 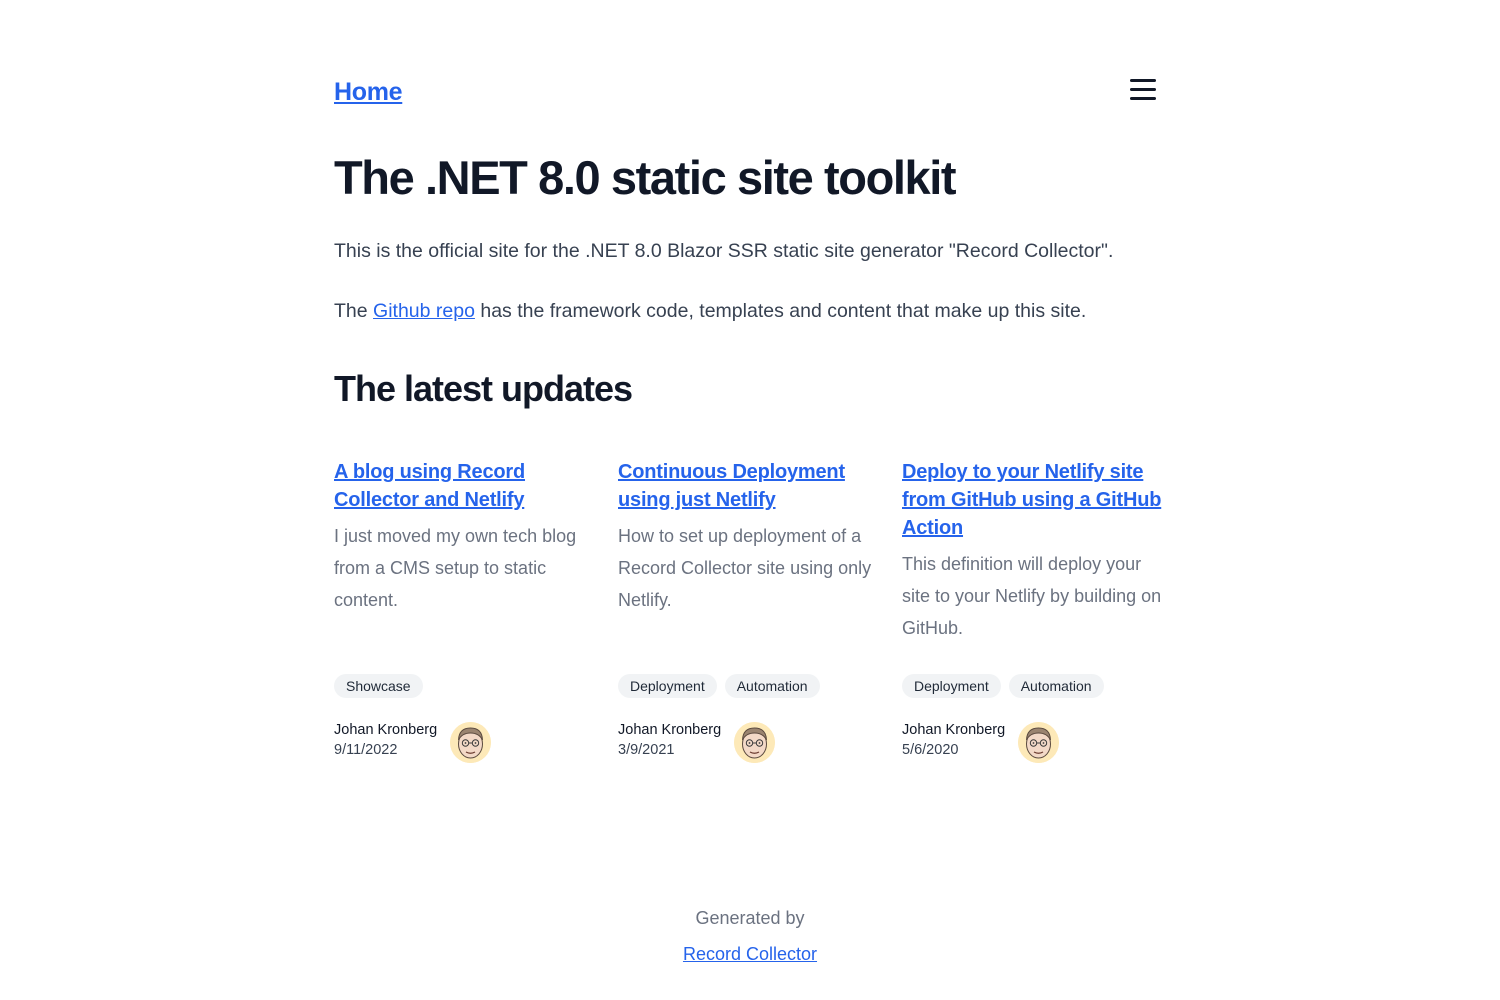 I want to click on post-author: Johan Kronberg 5/6/2020, so click(x=1002, y=743).